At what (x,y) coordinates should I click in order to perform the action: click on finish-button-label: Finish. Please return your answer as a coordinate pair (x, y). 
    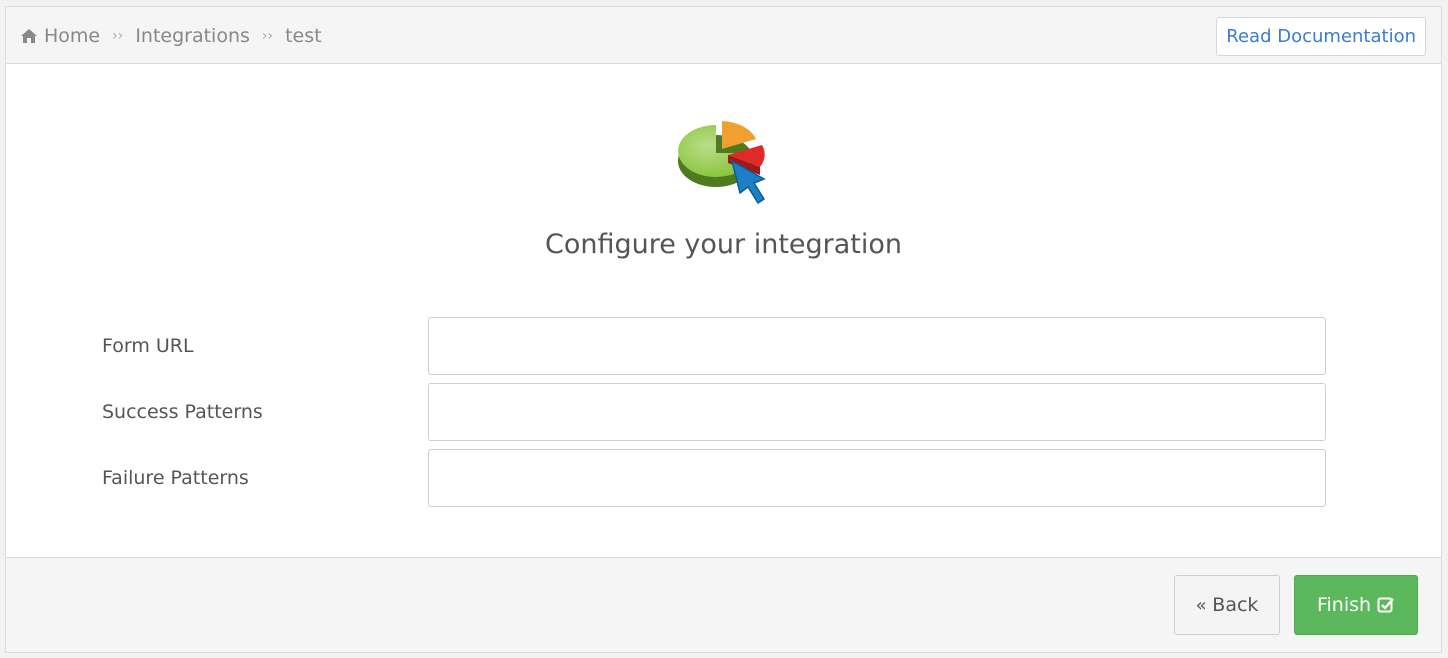
    Looking at the image, I should click on (1344, 605).